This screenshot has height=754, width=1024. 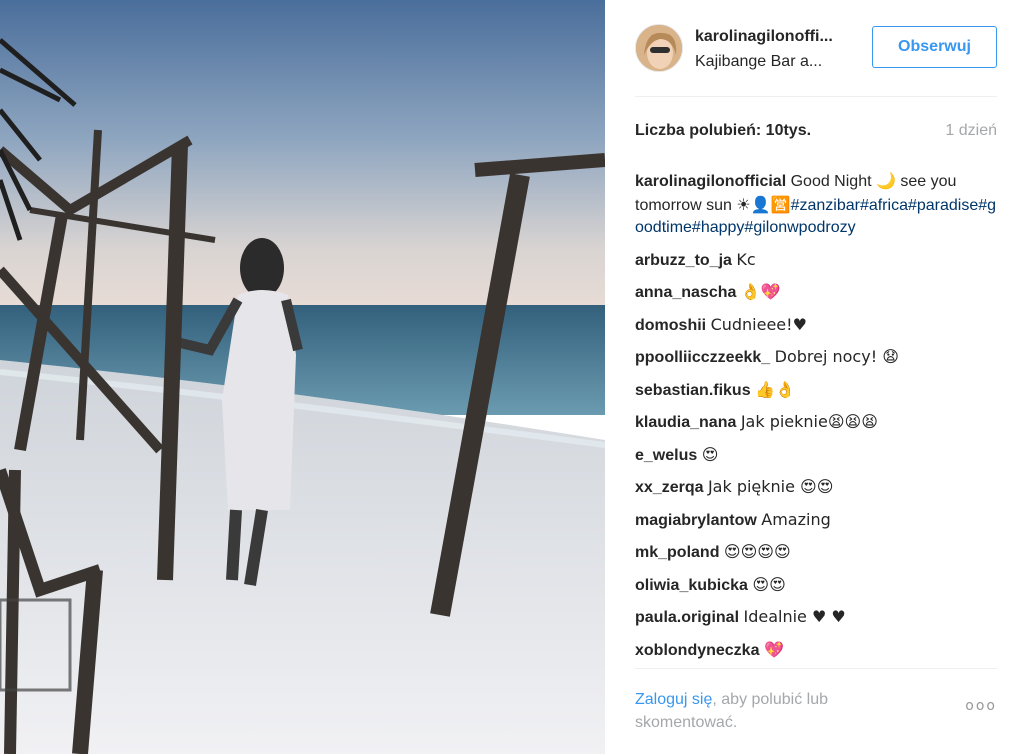 I want to click on comment-text: 😍😍😍😍, so click(x=757, y=551).